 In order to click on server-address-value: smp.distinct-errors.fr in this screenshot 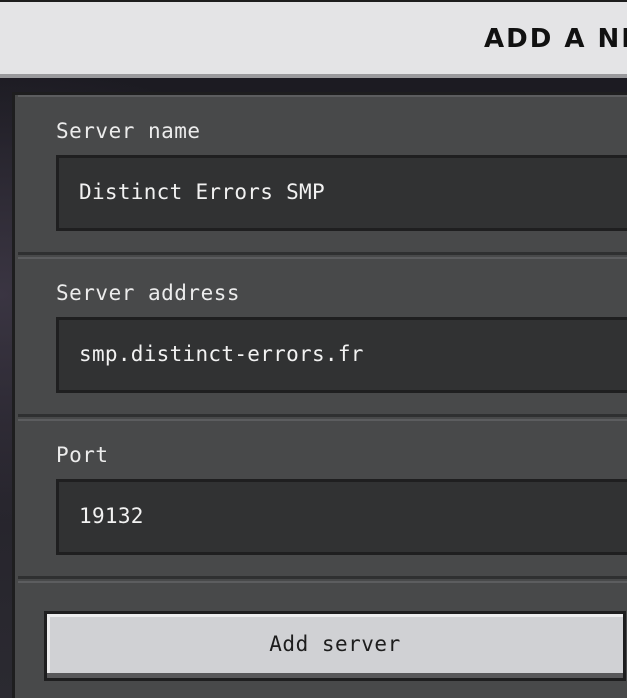, I will do `click(221, 354)`.